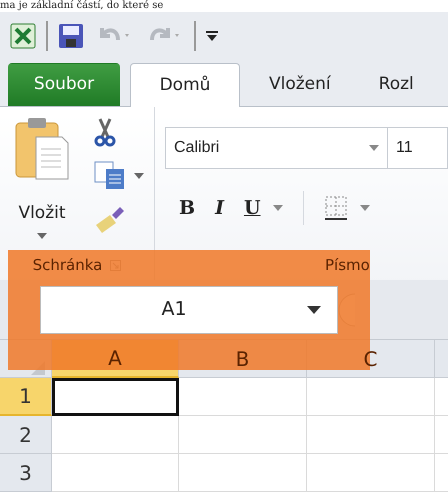 Image resolution: width=448 pixels, height=493 pixels. I want to click on name-box: A1, so click(189, 310).